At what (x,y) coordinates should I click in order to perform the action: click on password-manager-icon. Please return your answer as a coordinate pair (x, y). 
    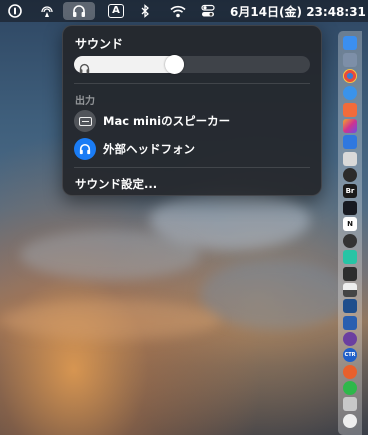
    Looking at the image, I should click on (15, 11).